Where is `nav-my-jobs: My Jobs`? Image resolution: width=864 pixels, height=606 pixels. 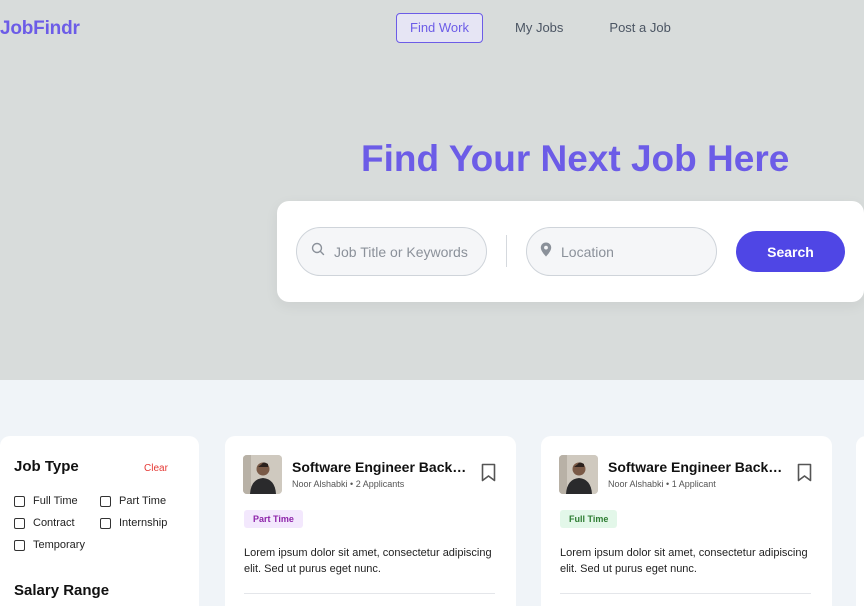
nav-my-jobs: My Jobs is located at coordinates (539, 28).